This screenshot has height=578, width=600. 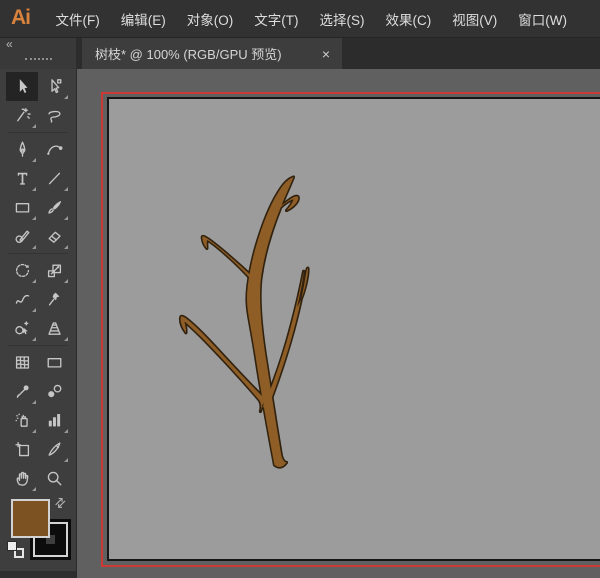 I want to click on branch-fill-pass, so click(x=244, y=322).